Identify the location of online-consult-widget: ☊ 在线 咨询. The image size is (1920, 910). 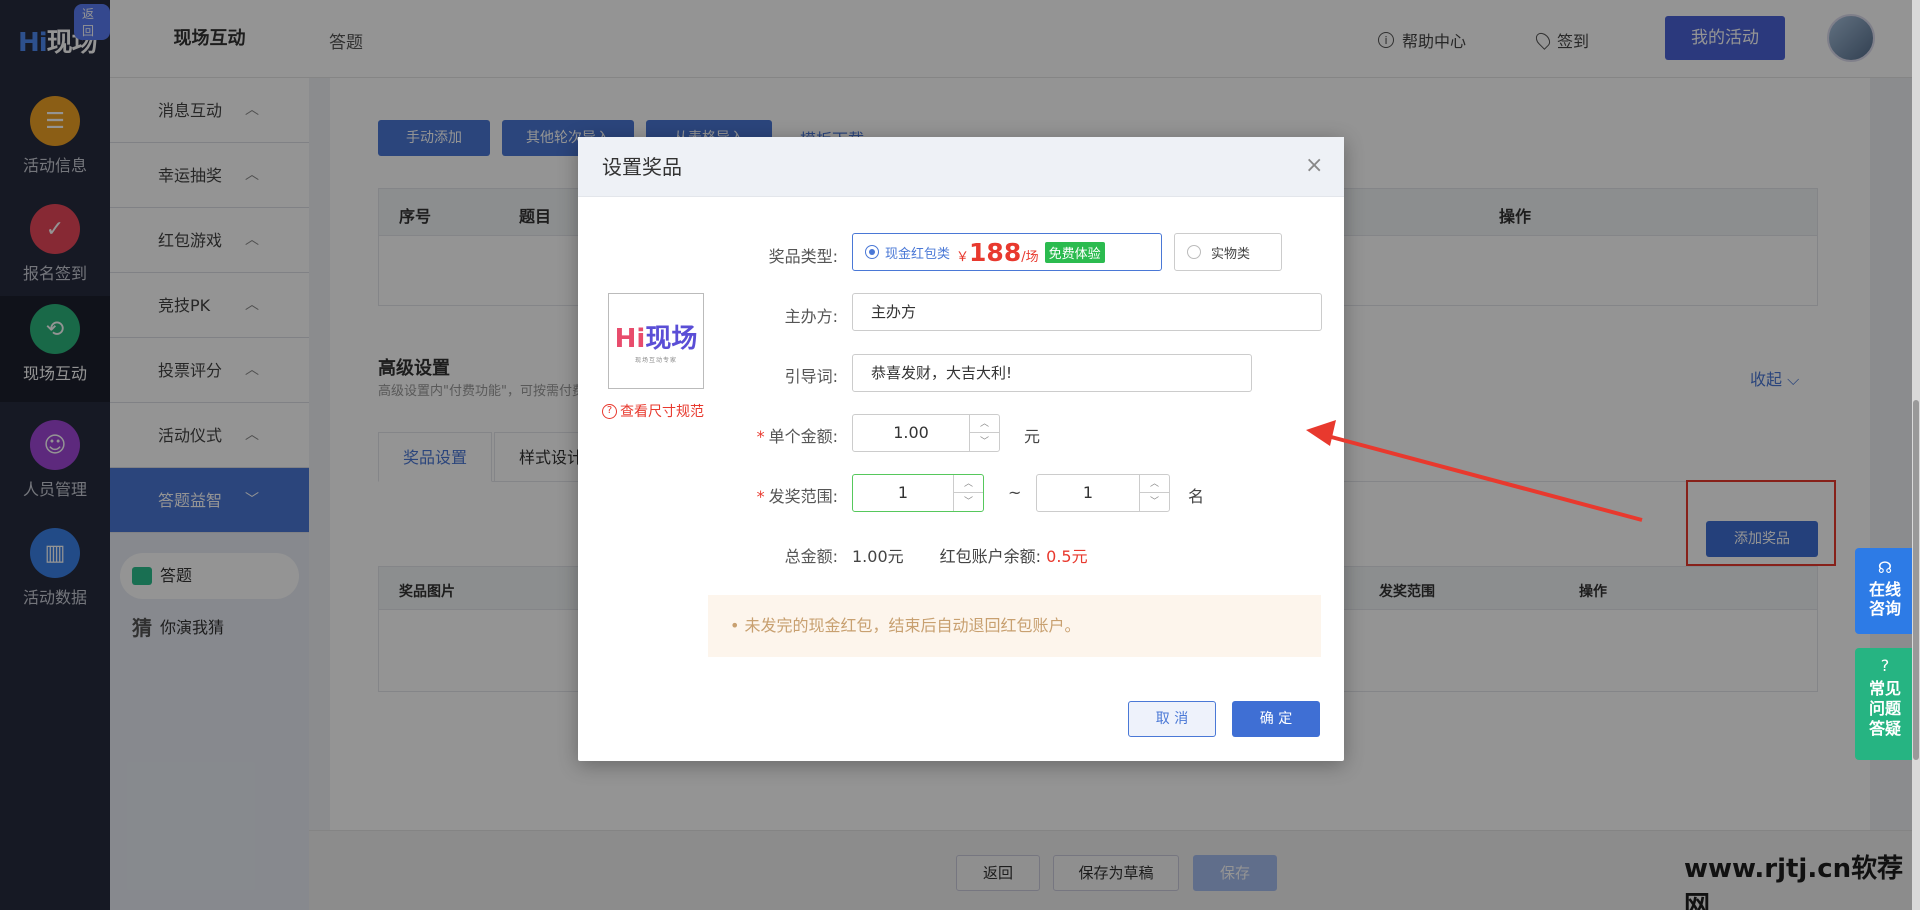
(1885, 591).